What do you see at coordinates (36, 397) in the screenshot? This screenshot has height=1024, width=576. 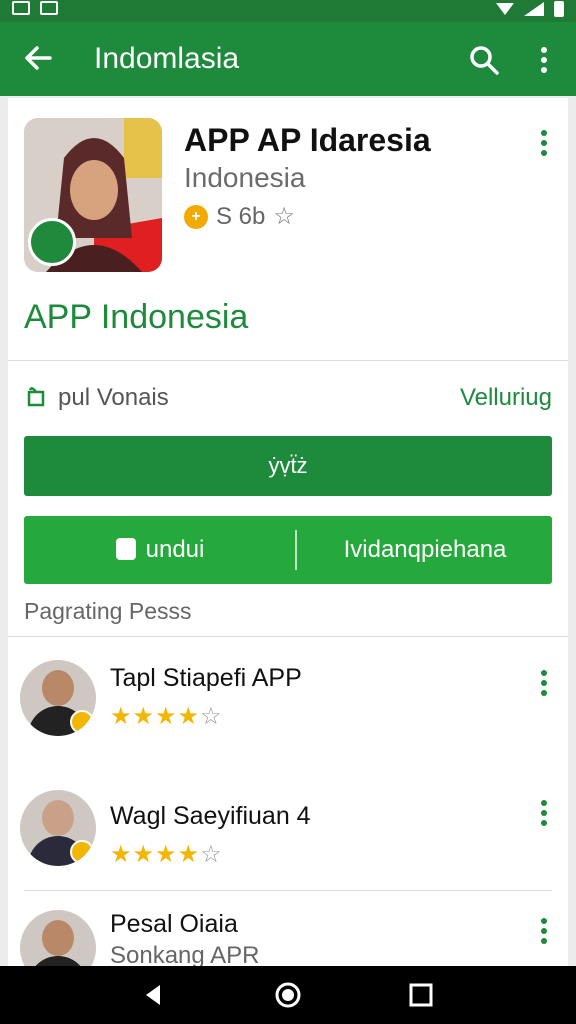 I see `gift-icon` at bounding box center [36, 397].